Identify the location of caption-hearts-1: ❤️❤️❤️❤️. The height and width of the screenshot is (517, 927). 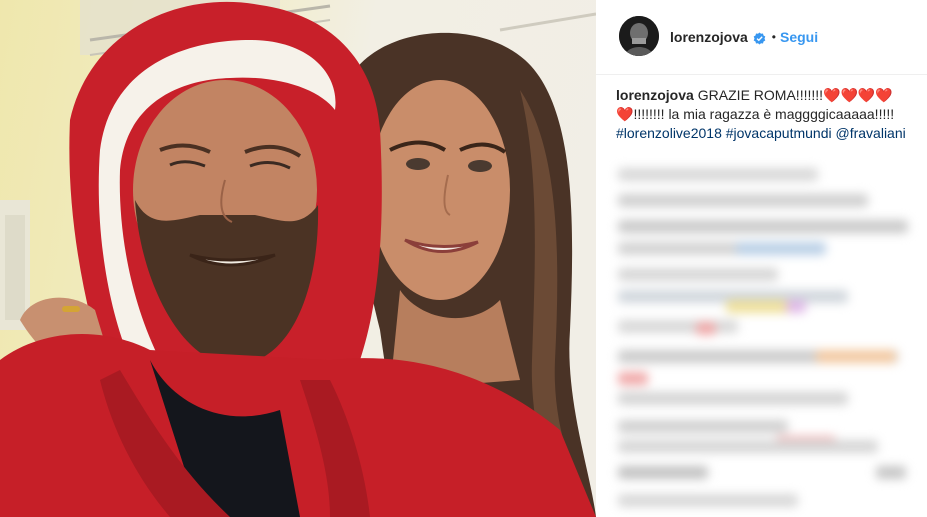
(858, 95).